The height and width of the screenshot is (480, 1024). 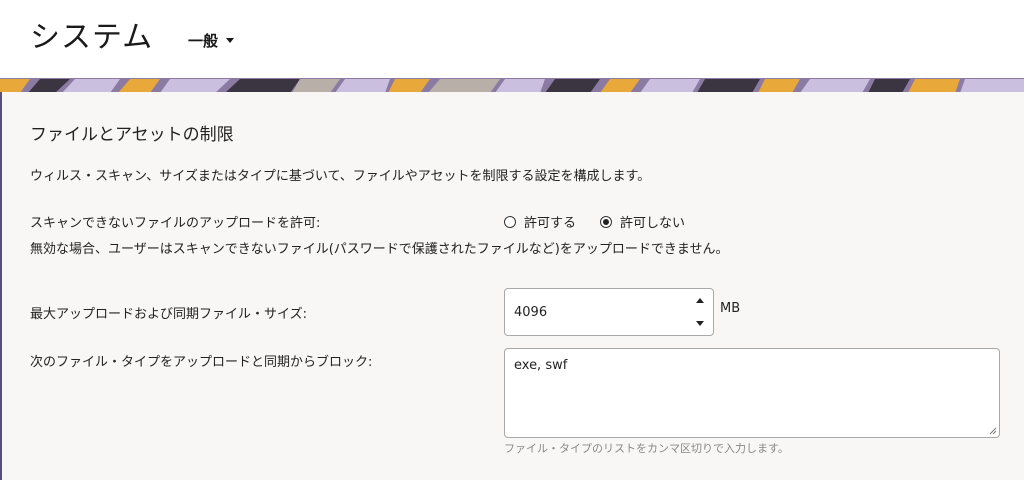 I want to click on radio-disallow-label: 許可しない, so click(x=653, y=223).